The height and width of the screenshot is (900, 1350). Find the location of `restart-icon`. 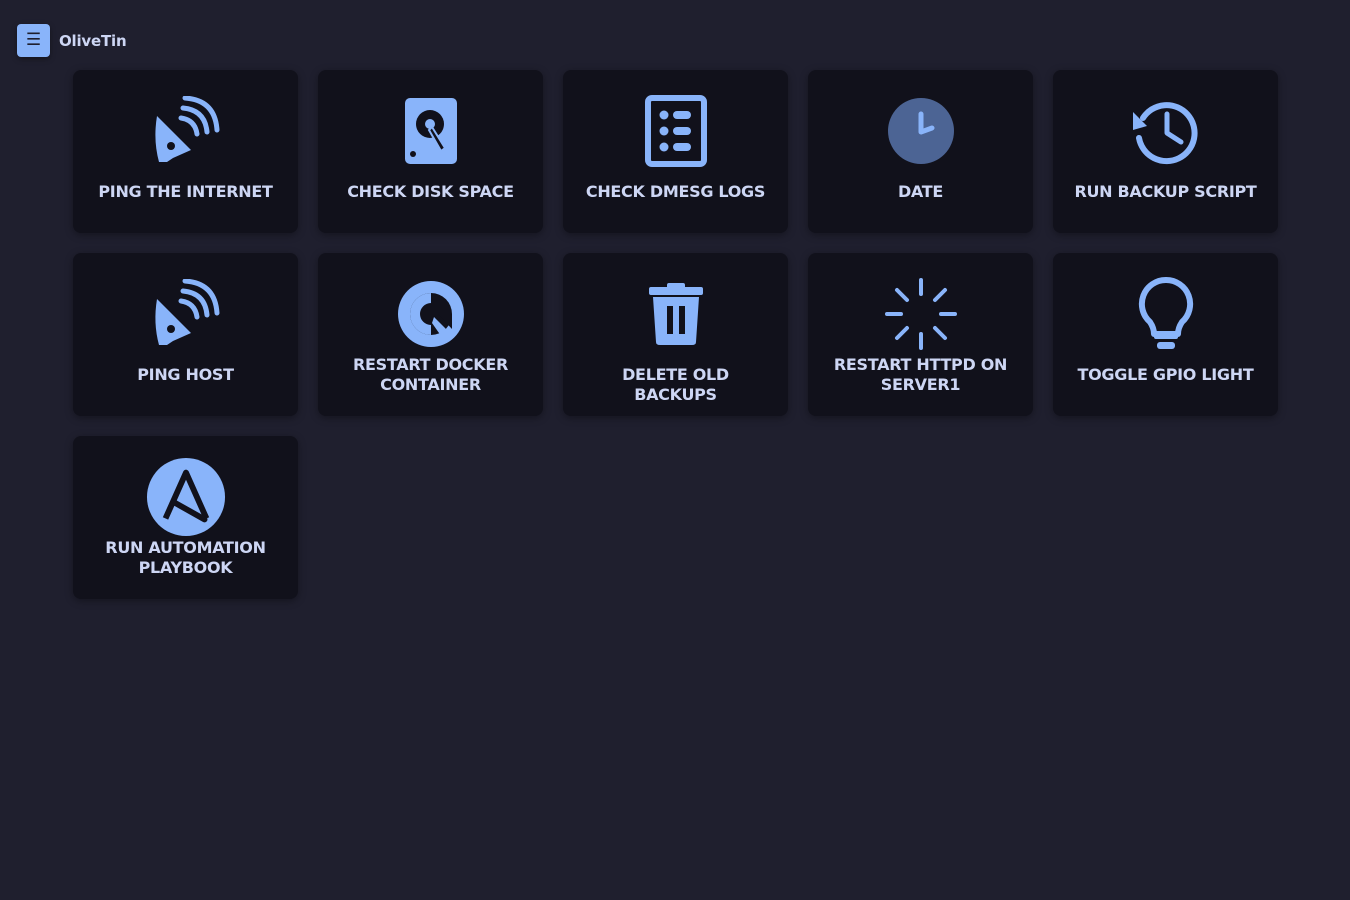

restart-icon is located at coordinates (431, 314).